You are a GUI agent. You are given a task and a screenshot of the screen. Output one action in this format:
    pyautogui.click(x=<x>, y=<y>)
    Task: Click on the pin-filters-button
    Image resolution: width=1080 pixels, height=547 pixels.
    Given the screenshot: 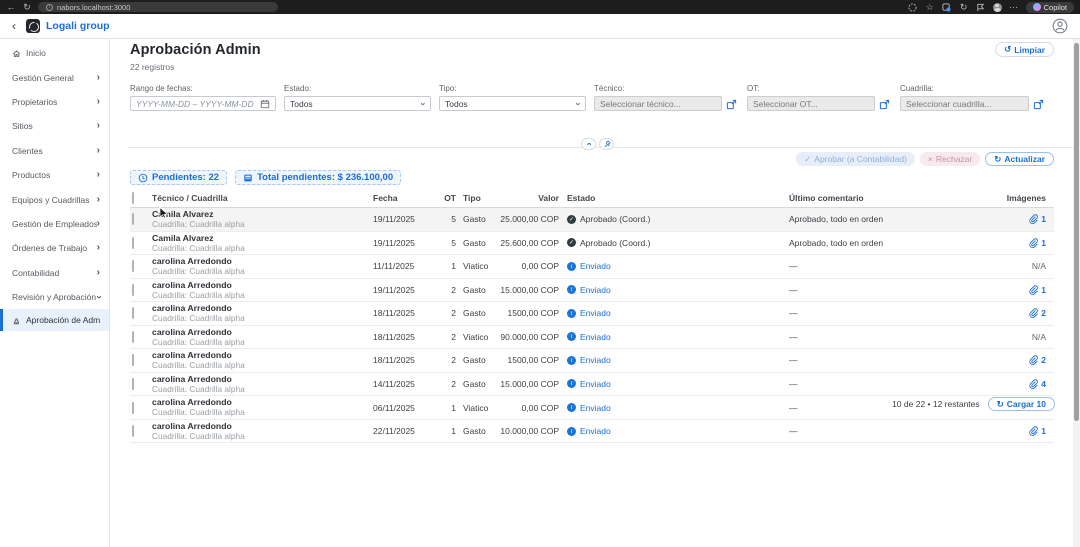 What is the action you would take?
    pyautogui.click(x=606, y=144)
    